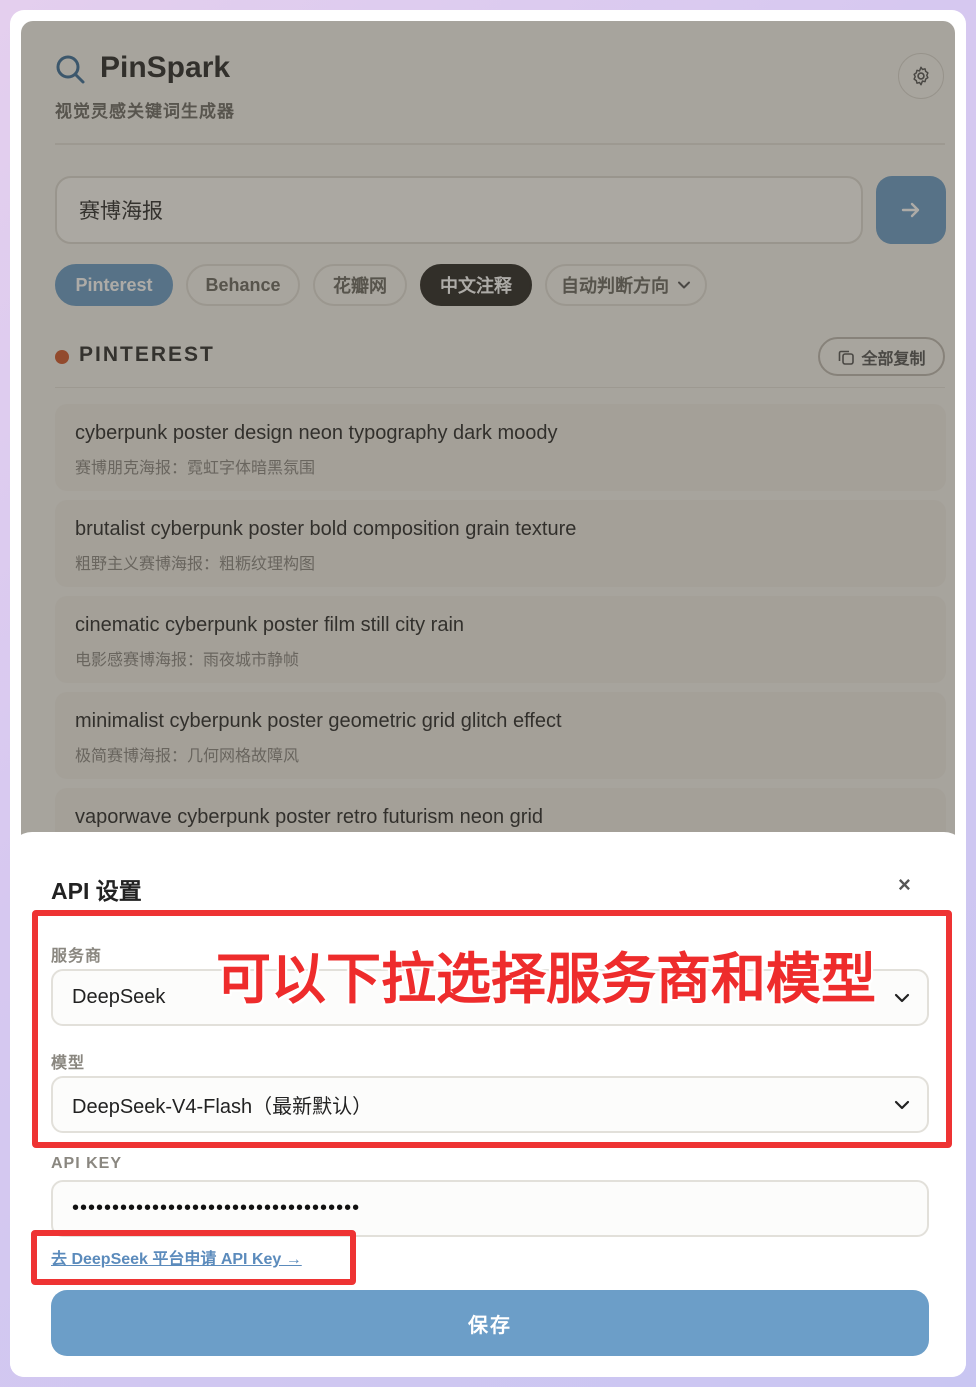 Image resolution: width=976 pixels, height=1387 pixels. What do you see at coordinates (87, 1163) in the screenshot?
I see `api-key-label: API KEY` at bounding box center [87, 1163].